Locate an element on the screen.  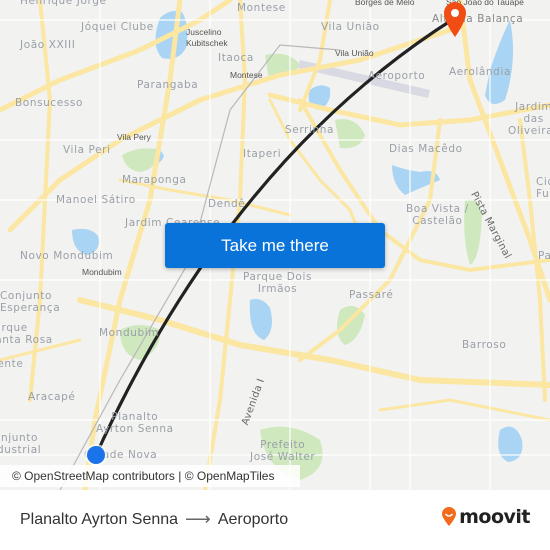
place-label: Jardim das Oliveiras is located at coordinates (529, 119).